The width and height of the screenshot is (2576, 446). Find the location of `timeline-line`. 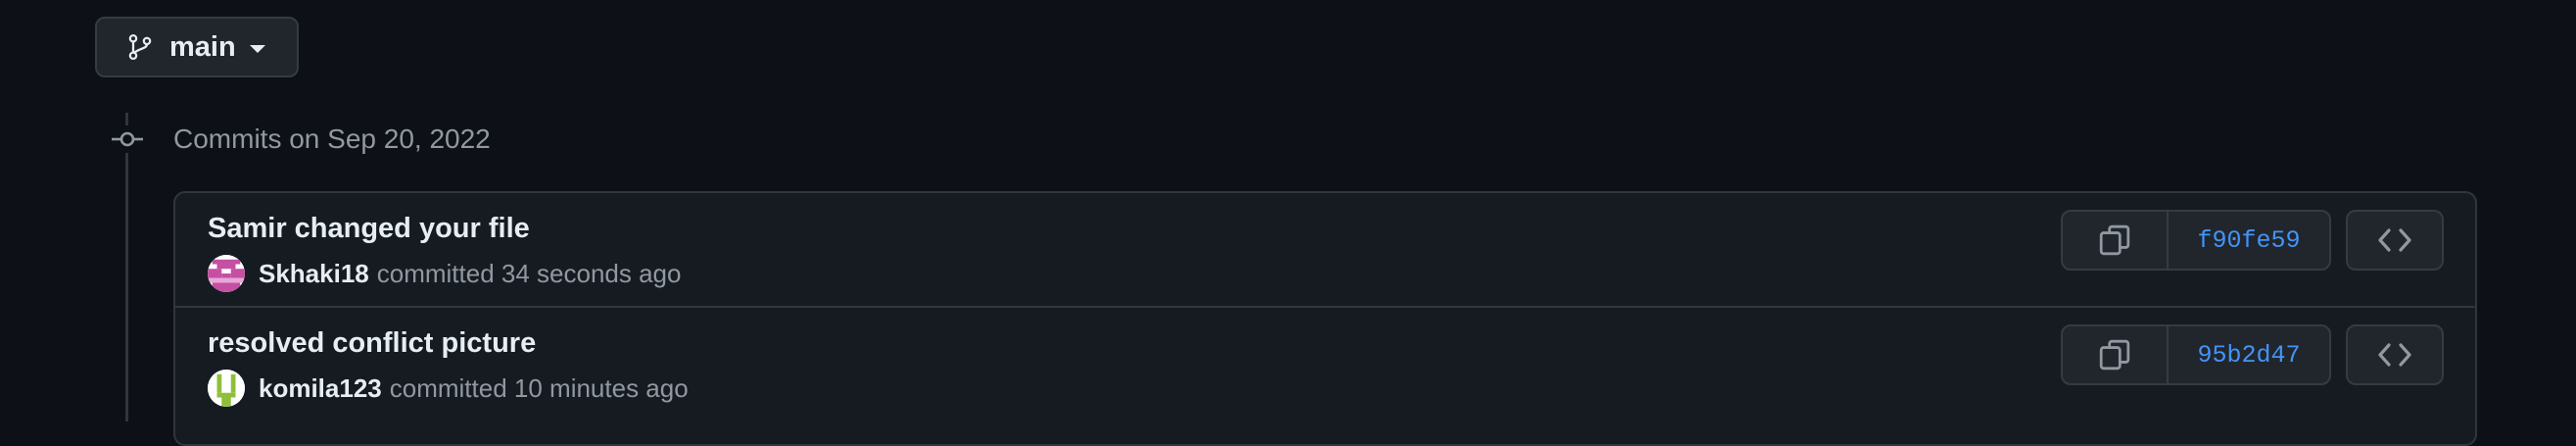

timeline-line is located at coordinates (126, 267).